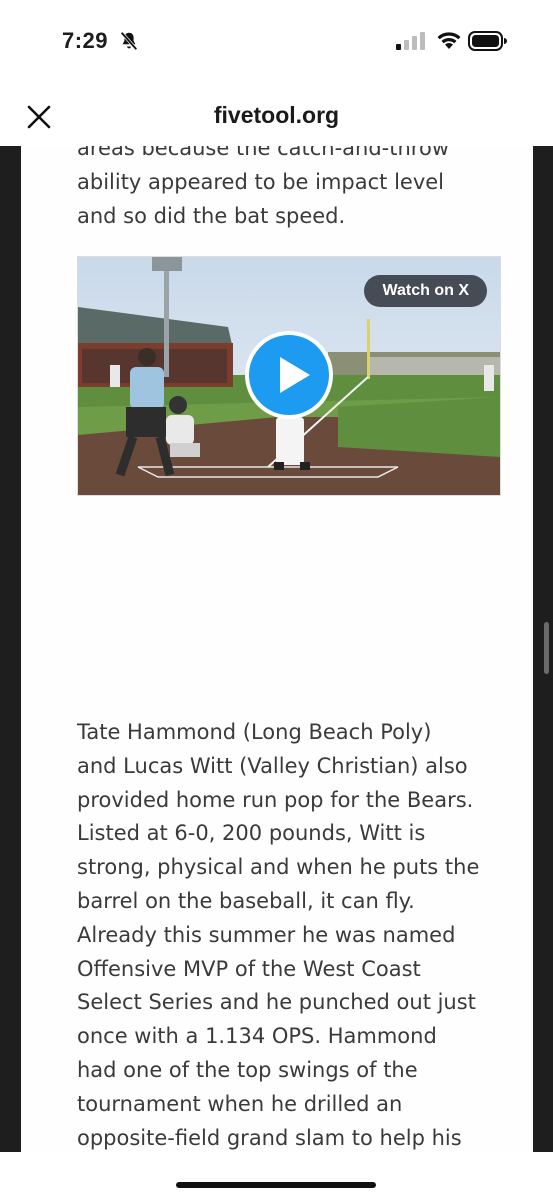  I want to click on text-line: Offensive MVP of the West Coast, so click(249, 968).